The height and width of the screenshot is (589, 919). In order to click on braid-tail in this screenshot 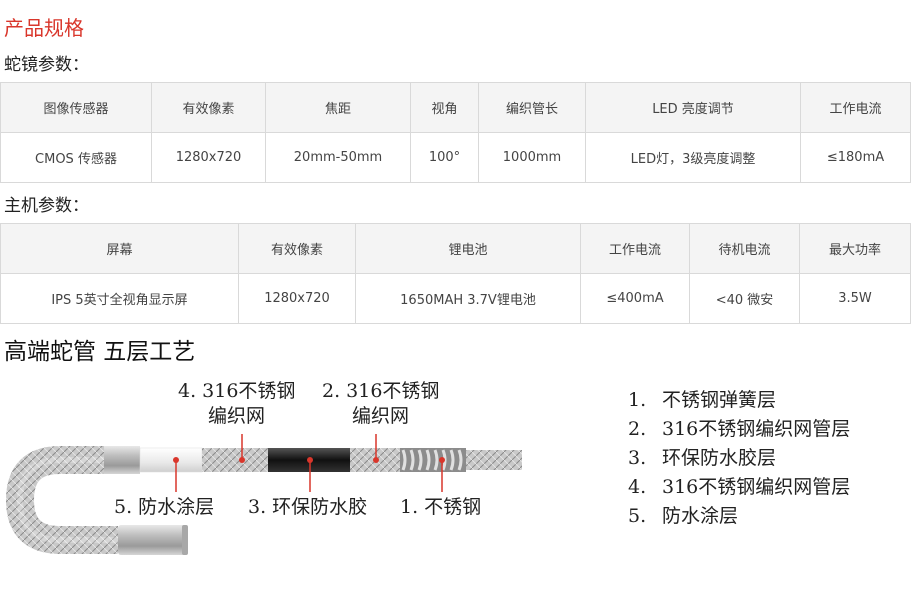, I will do `click(494, 460)`.